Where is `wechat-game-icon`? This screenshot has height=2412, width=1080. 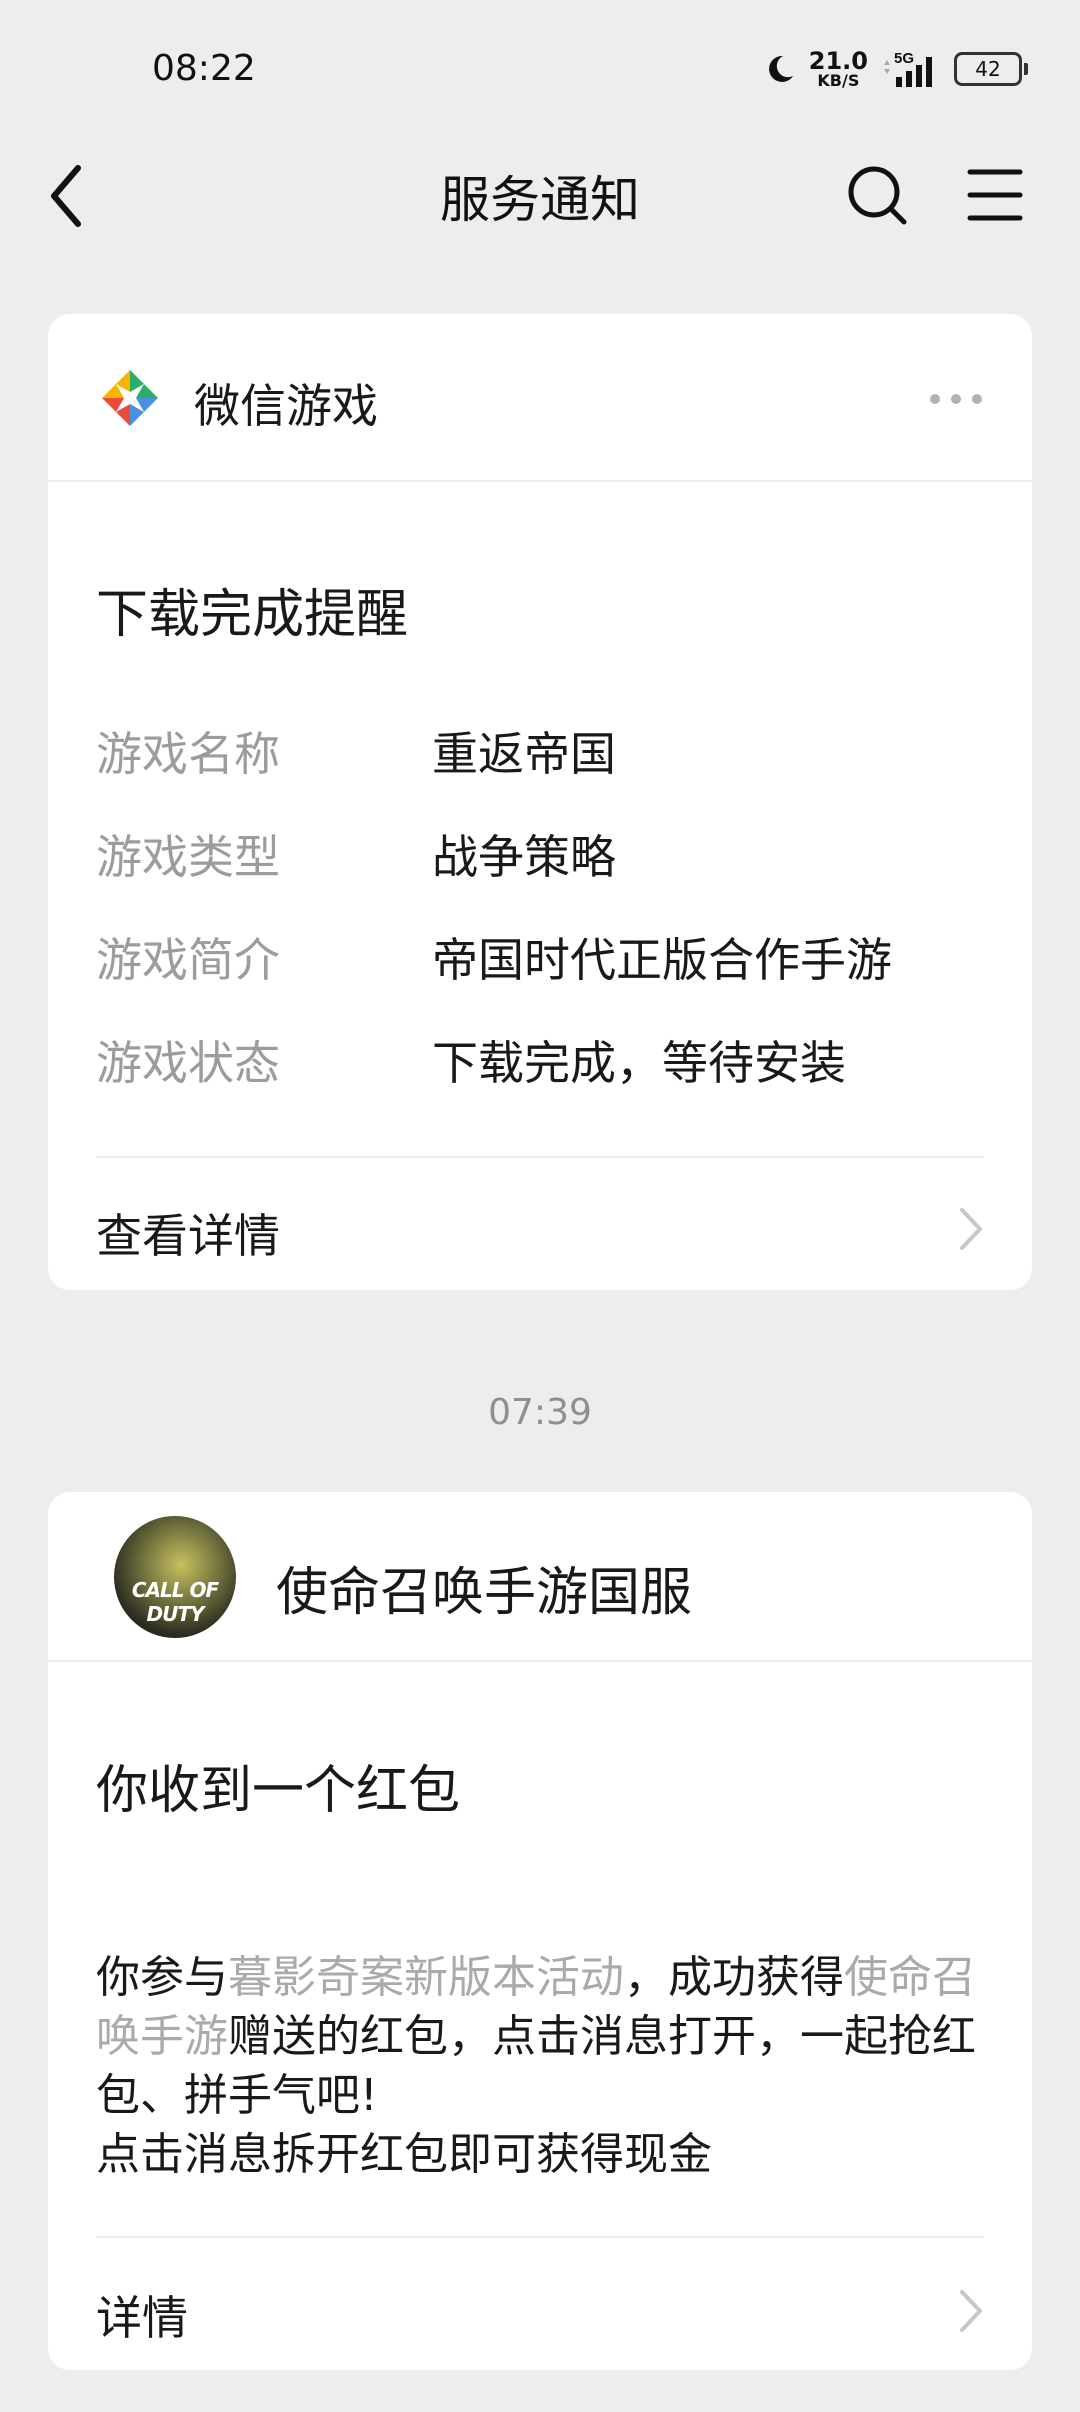
wechat-game-icon is located at coordinates (130, 398).